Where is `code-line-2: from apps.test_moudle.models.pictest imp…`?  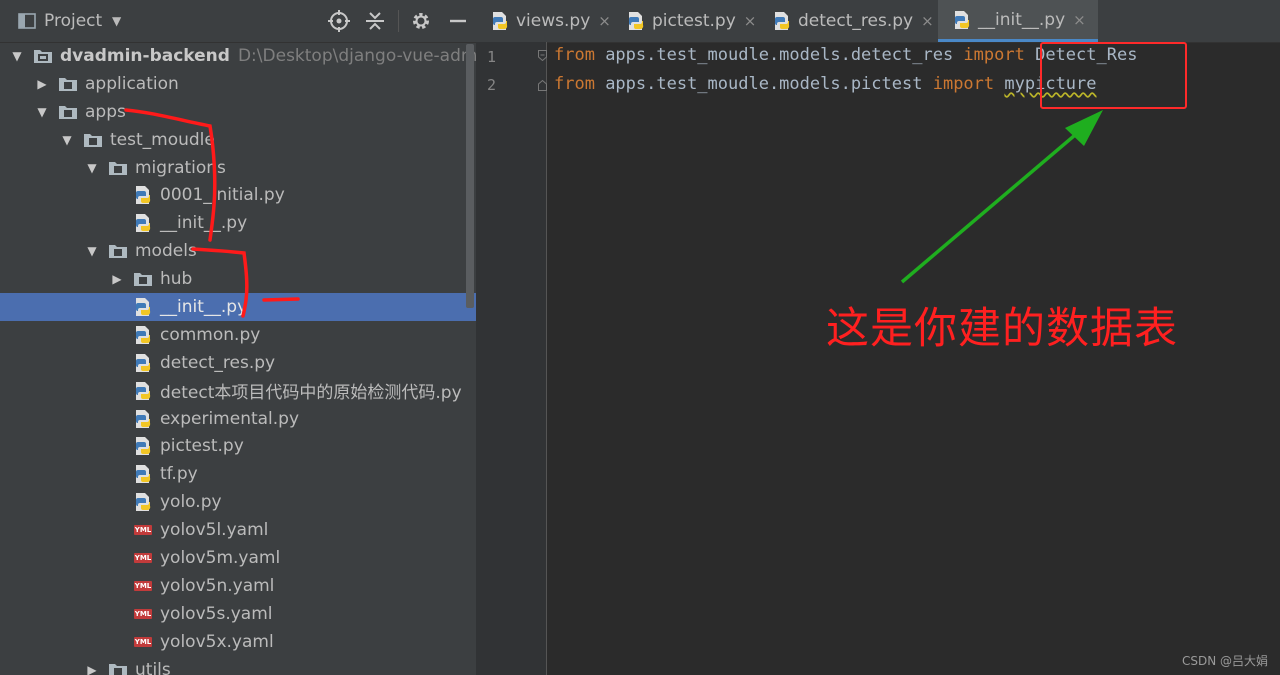
code-line-2: from apps.test_moudle.models.pictest imp… is located at coordinates (825, 84).